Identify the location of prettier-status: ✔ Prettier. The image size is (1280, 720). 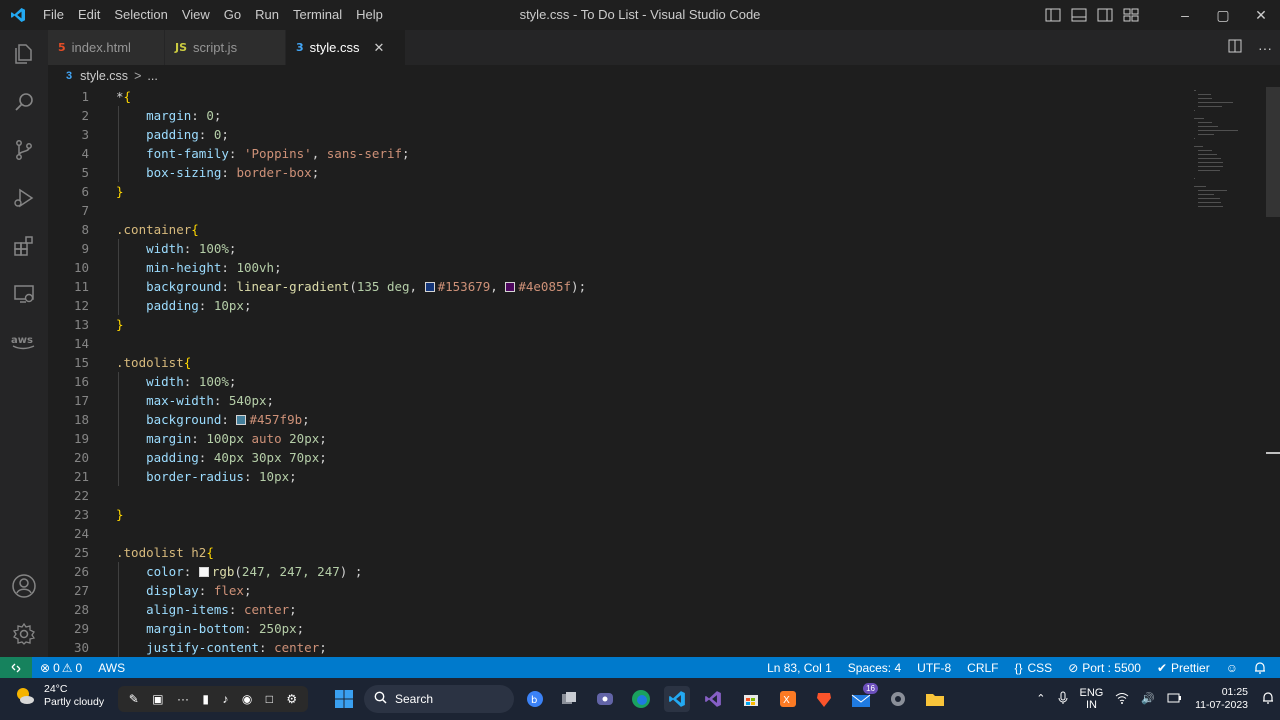
(1183, 668).